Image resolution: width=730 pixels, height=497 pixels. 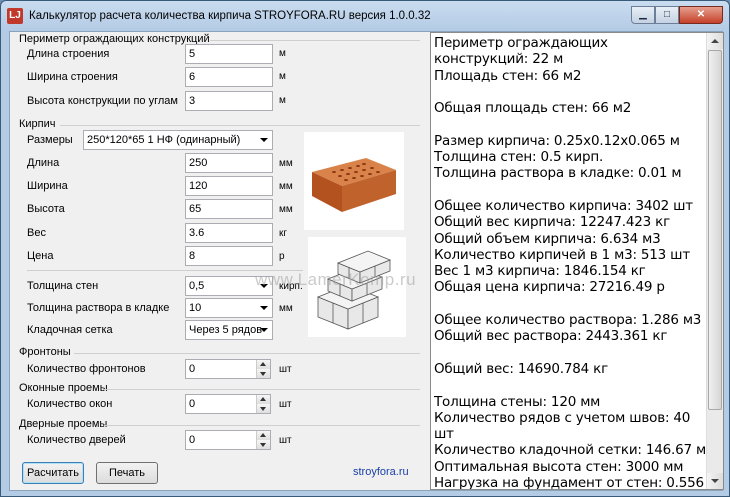 I want to click on doors-count-stepper: 0, so click(x=228, y=440).